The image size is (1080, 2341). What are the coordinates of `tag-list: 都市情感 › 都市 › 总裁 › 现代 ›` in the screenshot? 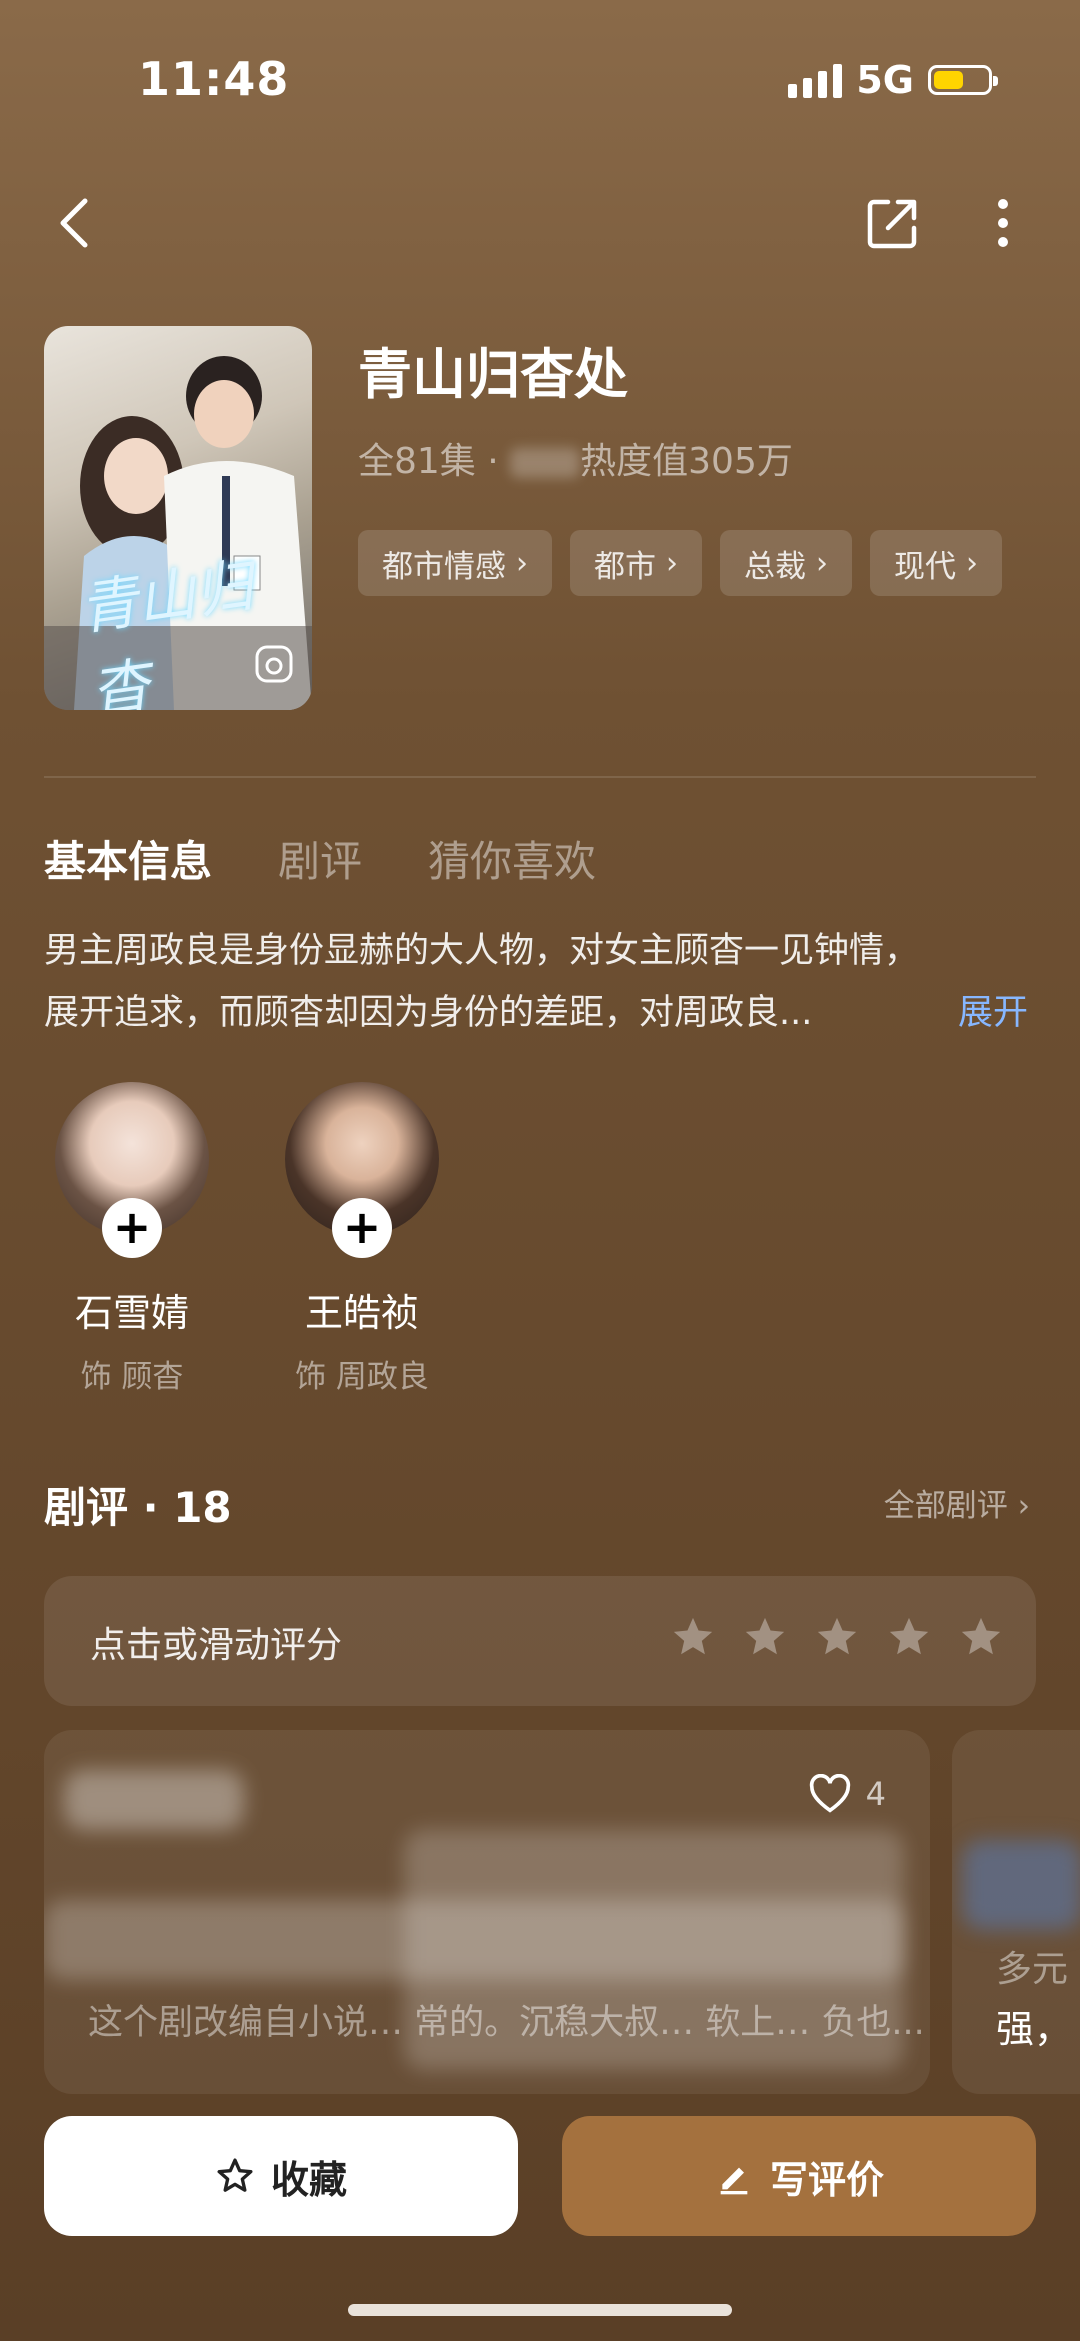 It's located at (680, 563).